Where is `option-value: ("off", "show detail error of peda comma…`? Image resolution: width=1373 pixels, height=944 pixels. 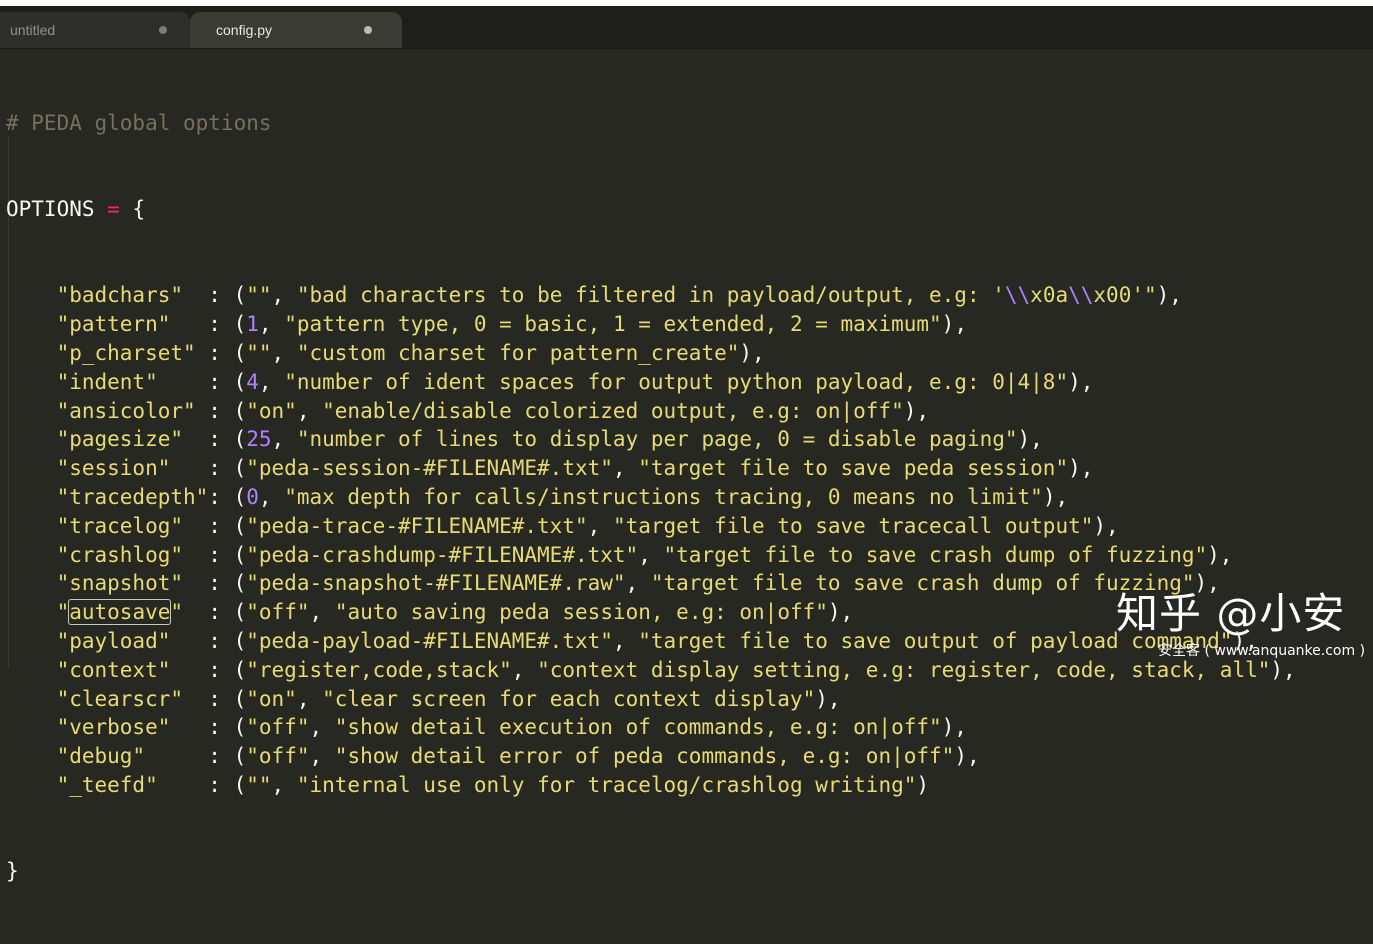
option-value: ("off", "show detail error of peda comma… is located at coordinates (606, 756).